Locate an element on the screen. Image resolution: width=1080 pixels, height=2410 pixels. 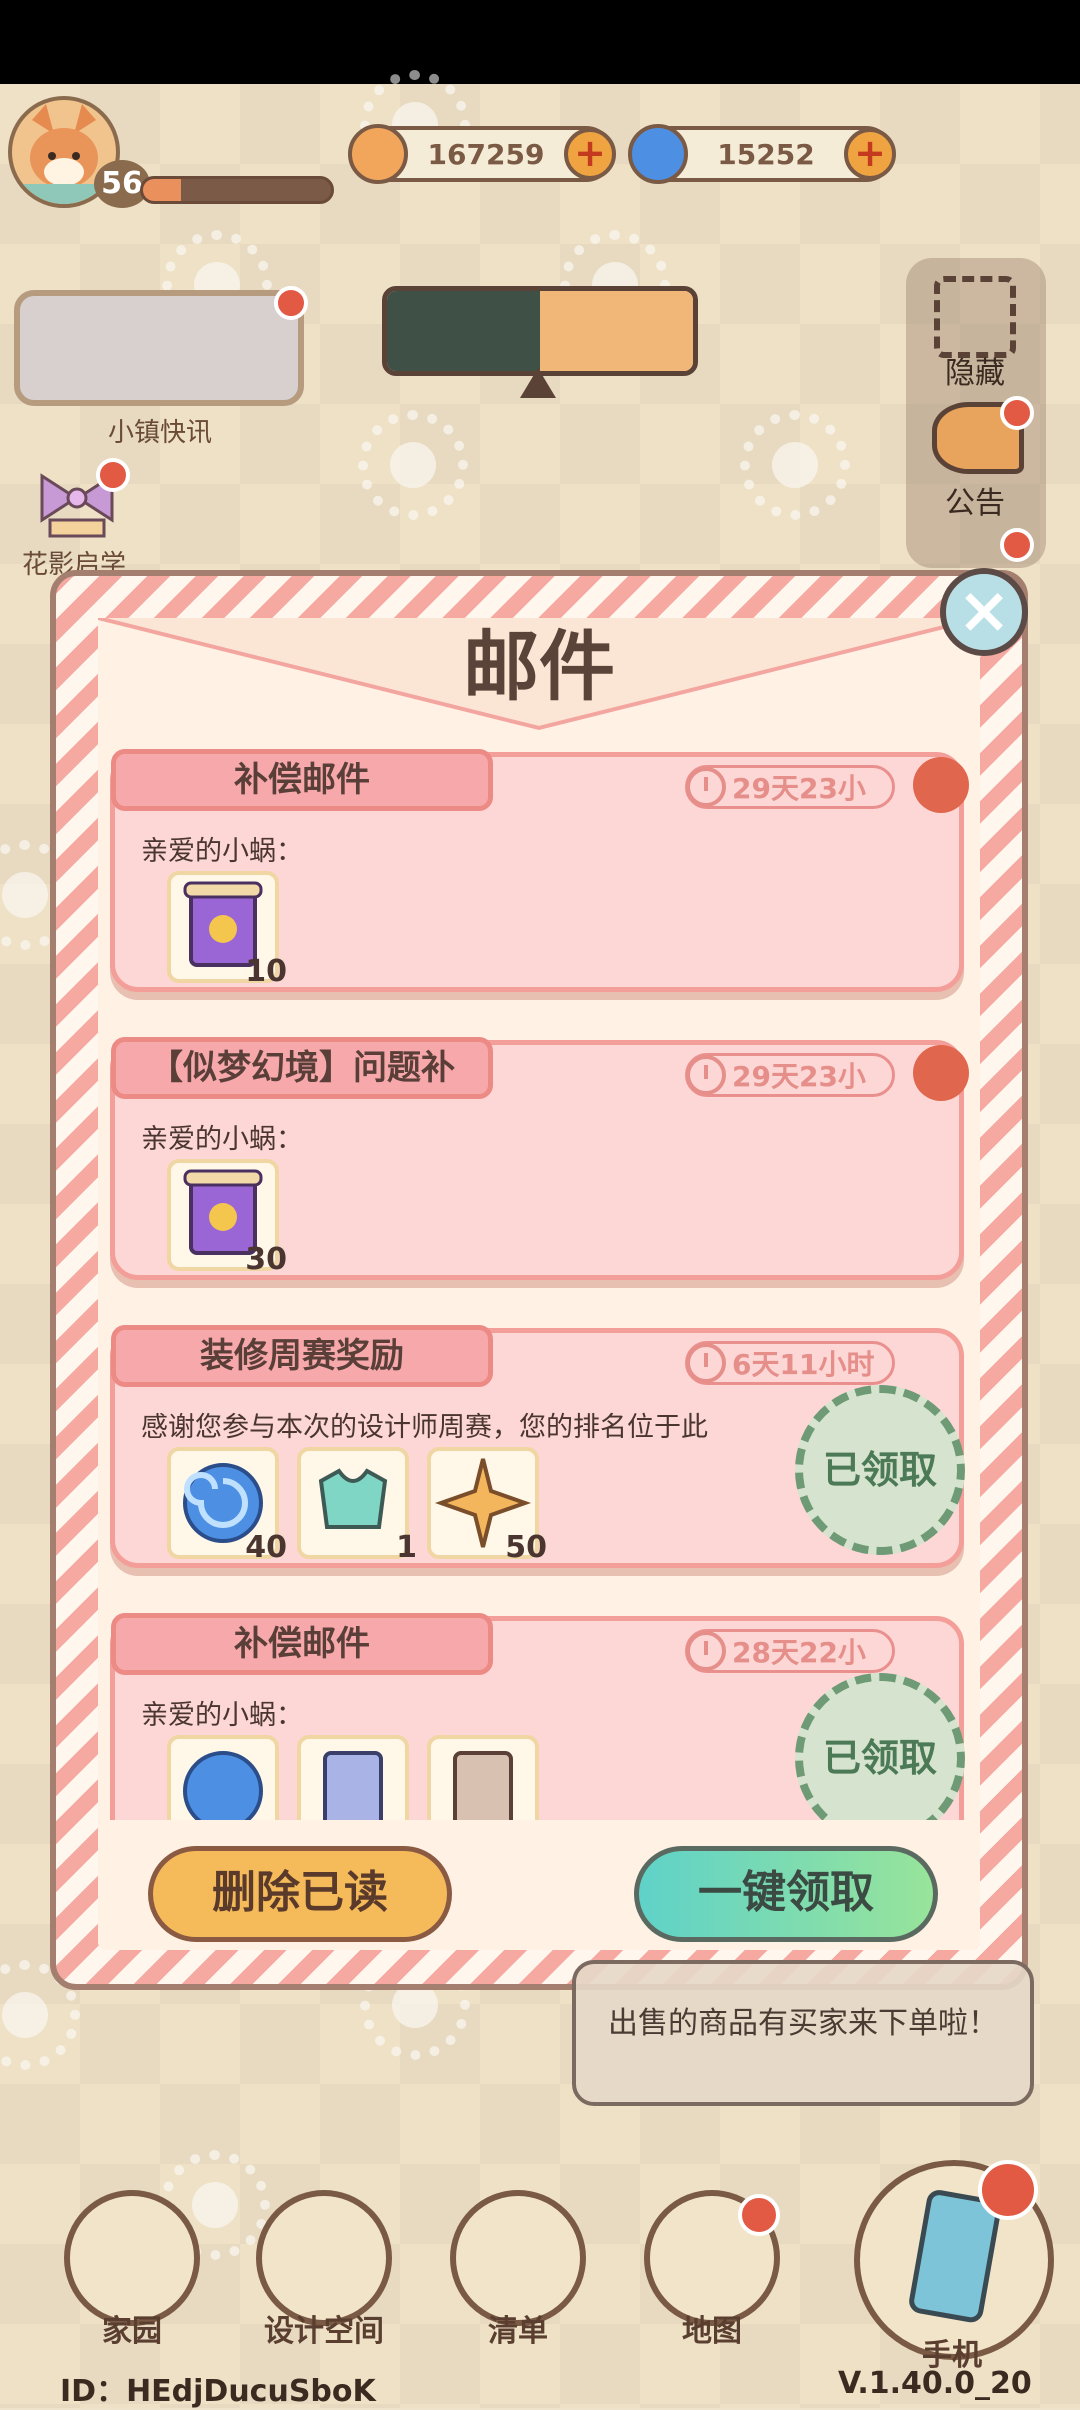
mail-body-text: 感谢您参与本次的设计师周赛，您的排名位于此 is located at coordinates (424, 1427).